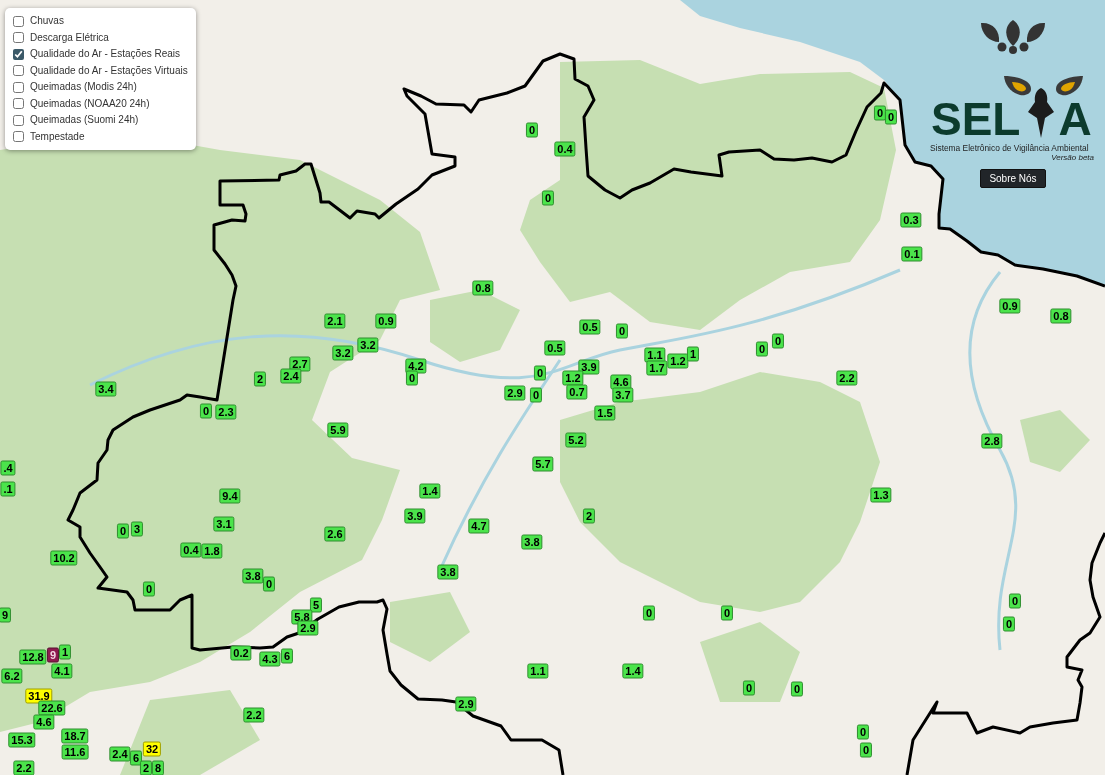  What do you see at coordinates (302, 617) in the screenshot?
I see `value-marker: 5.8` at bounding box center [302, 617].